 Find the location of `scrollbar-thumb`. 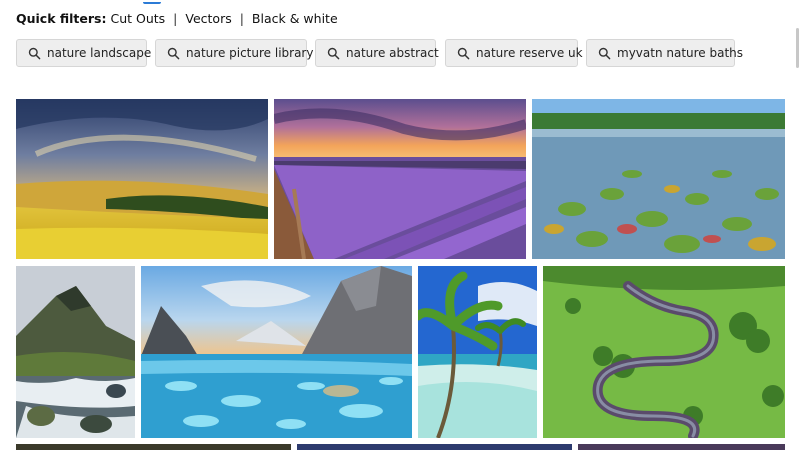

scrollbar-thumb is located at coordinates (797, 48).